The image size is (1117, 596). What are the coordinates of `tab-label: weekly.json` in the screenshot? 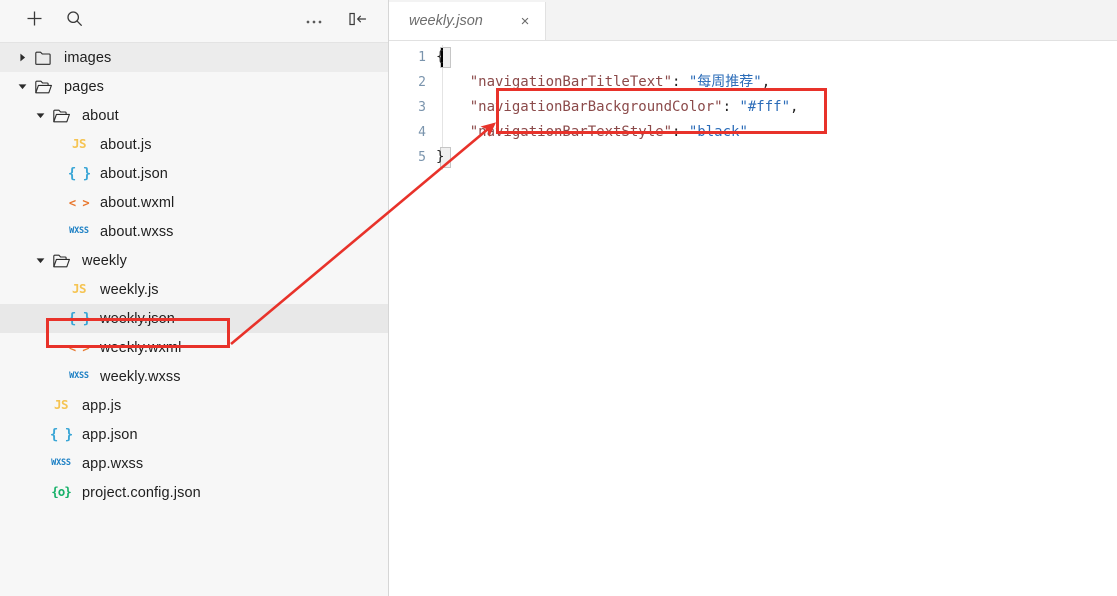 It's located at (446, 21).